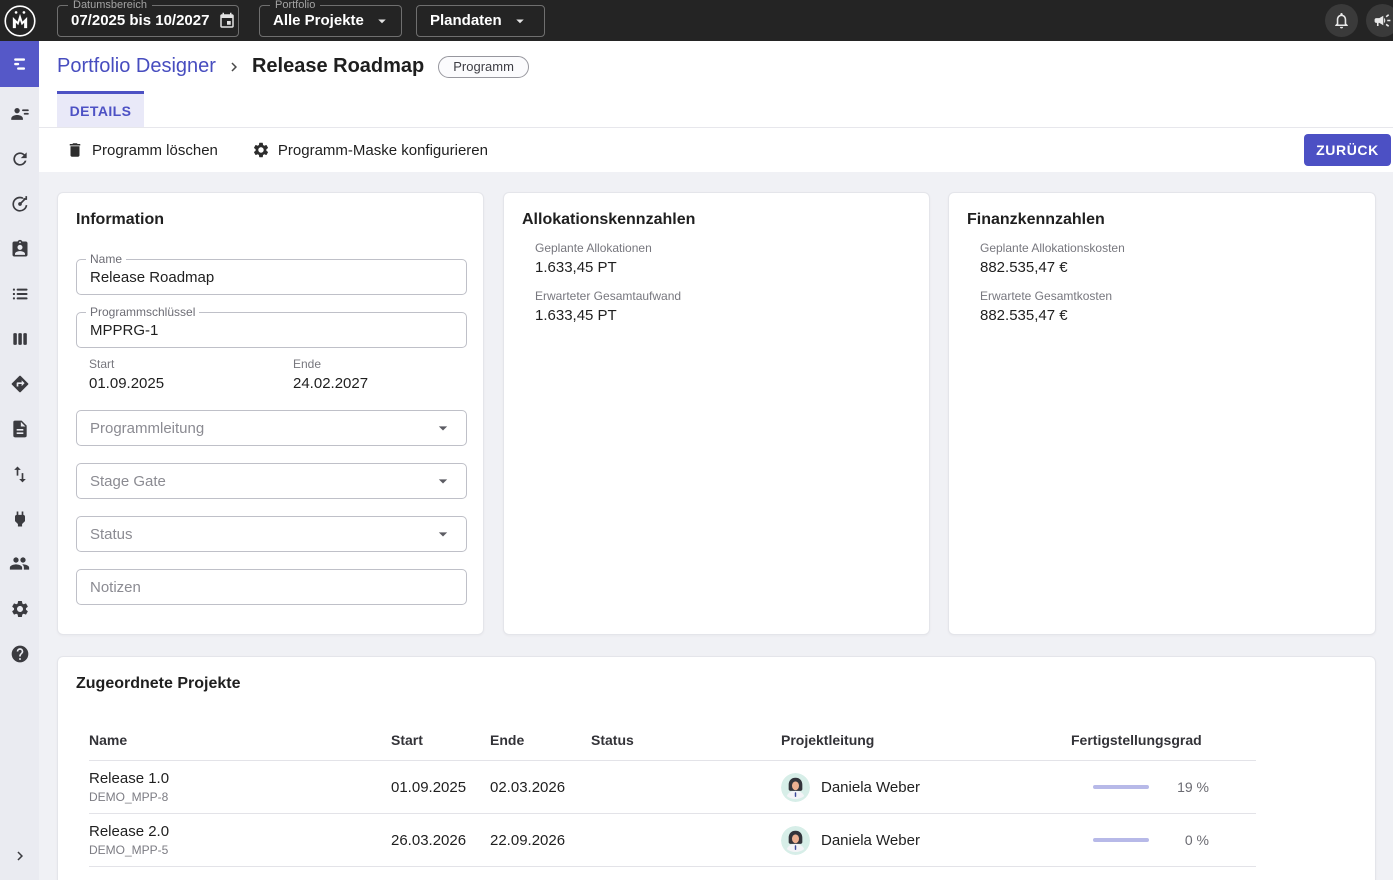 The width and height of the screenshot is (1393, 880). I want to click on progress-label: 19 %, so click(1193, 787).